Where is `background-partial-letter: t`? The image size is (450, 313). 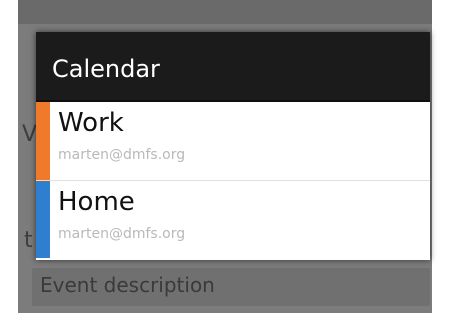
background-partial-letter: t is located at coordinates (28, 240).